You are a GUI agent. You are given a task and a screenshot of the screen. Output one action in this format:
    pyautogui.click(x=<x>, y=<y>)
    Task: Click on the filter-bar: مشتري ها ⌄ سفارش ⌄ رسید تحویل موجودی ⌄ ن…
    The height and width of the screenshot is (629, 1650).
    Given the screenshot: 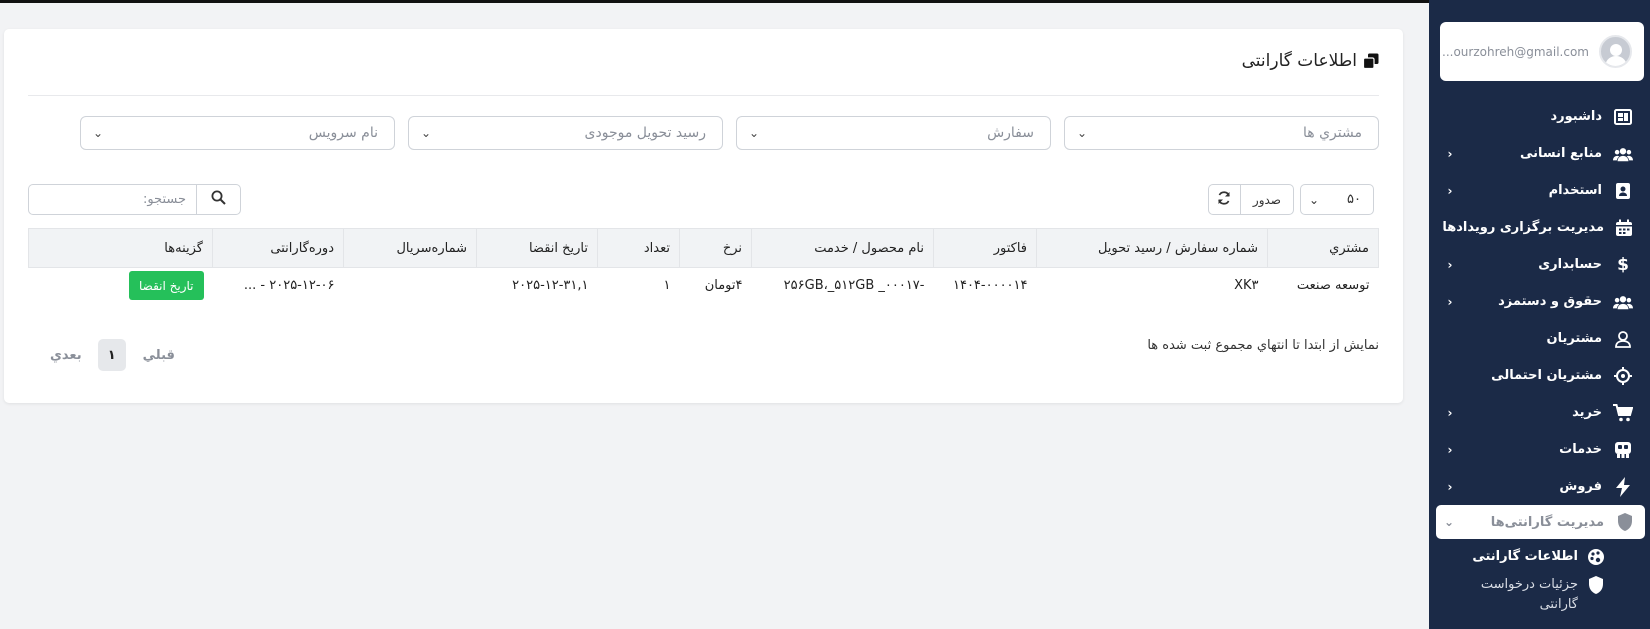 What is the action you would take?
    pyautogui.click(x=703, y=133)
    